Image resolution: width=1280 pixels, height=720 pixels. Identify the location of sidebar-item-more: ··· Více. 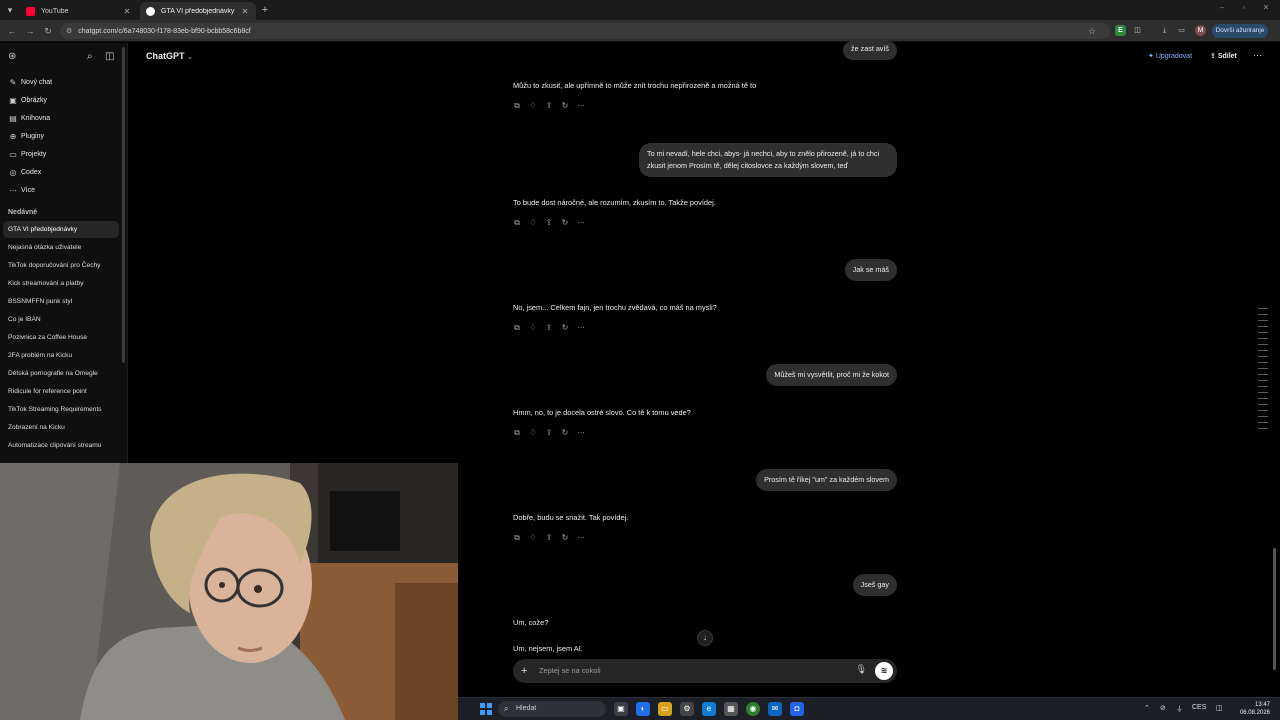
(21, 190).